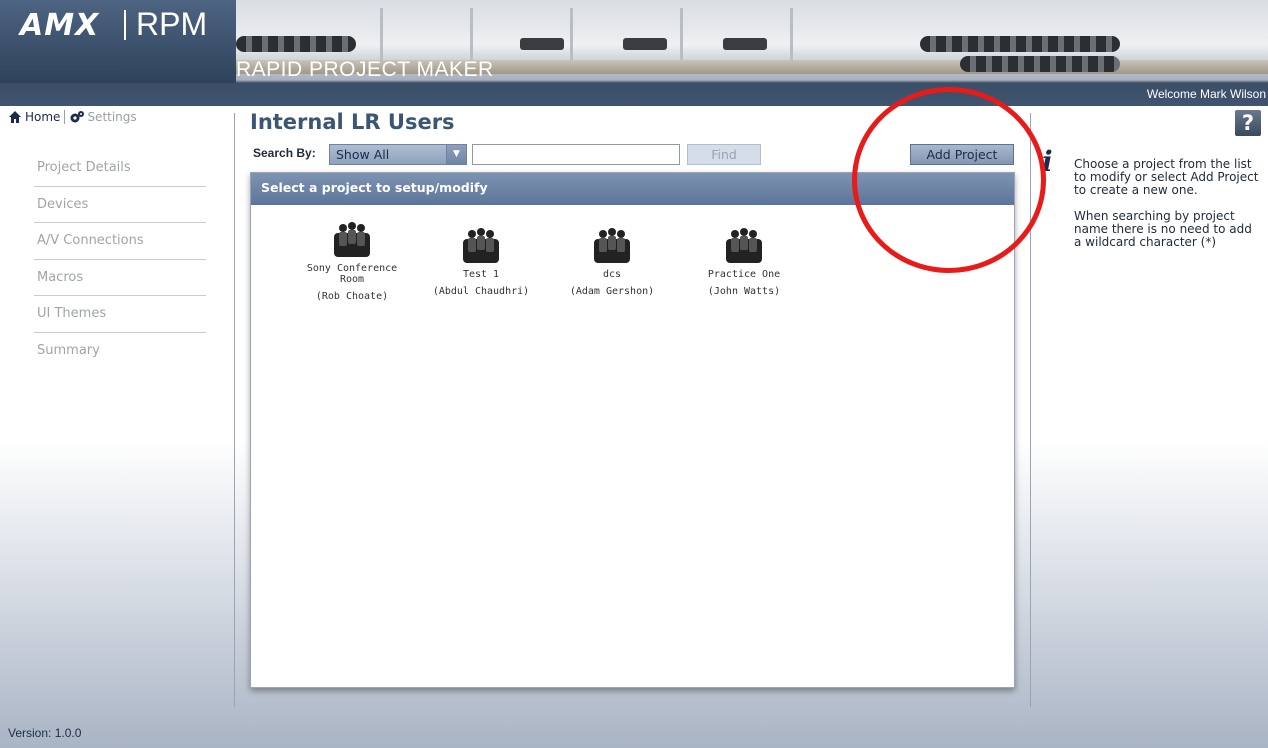 This screenshot has width=1268, height=748. Describe the element at coordinates (481, 291) in the screenshot. I see `project-owner: (Abdul Chaudhri)` at that location.